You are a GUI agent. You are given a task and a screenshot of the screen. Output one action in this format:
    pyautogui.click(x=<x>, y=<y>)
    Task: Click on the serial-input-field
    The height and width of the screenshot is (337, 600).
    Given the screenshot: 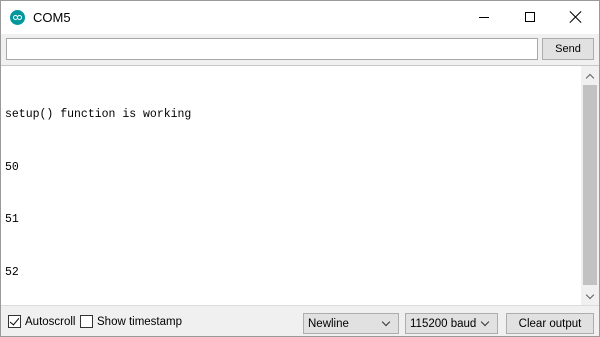 What is the action you would take?
    pyautogui.click(x=272, y=49)
    